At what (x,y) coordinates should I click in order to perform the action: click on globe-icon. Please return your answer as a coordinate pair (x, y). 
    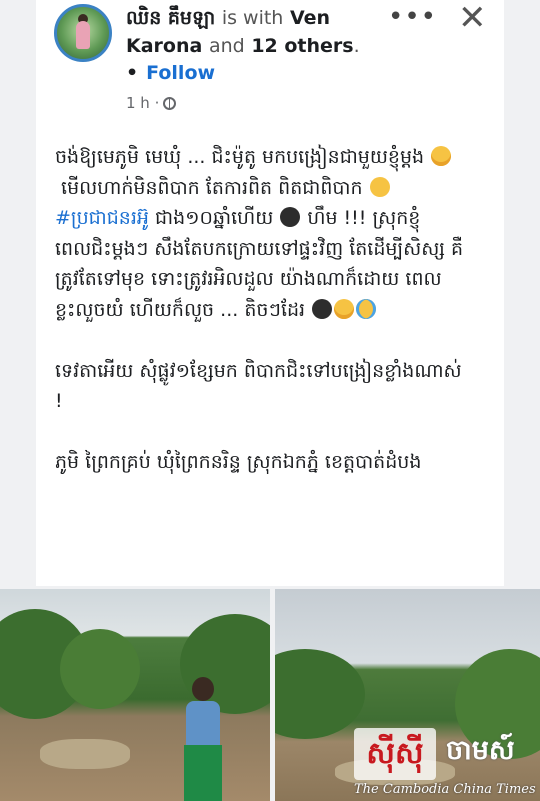
    Looking at the image, I should click on (170, 103).